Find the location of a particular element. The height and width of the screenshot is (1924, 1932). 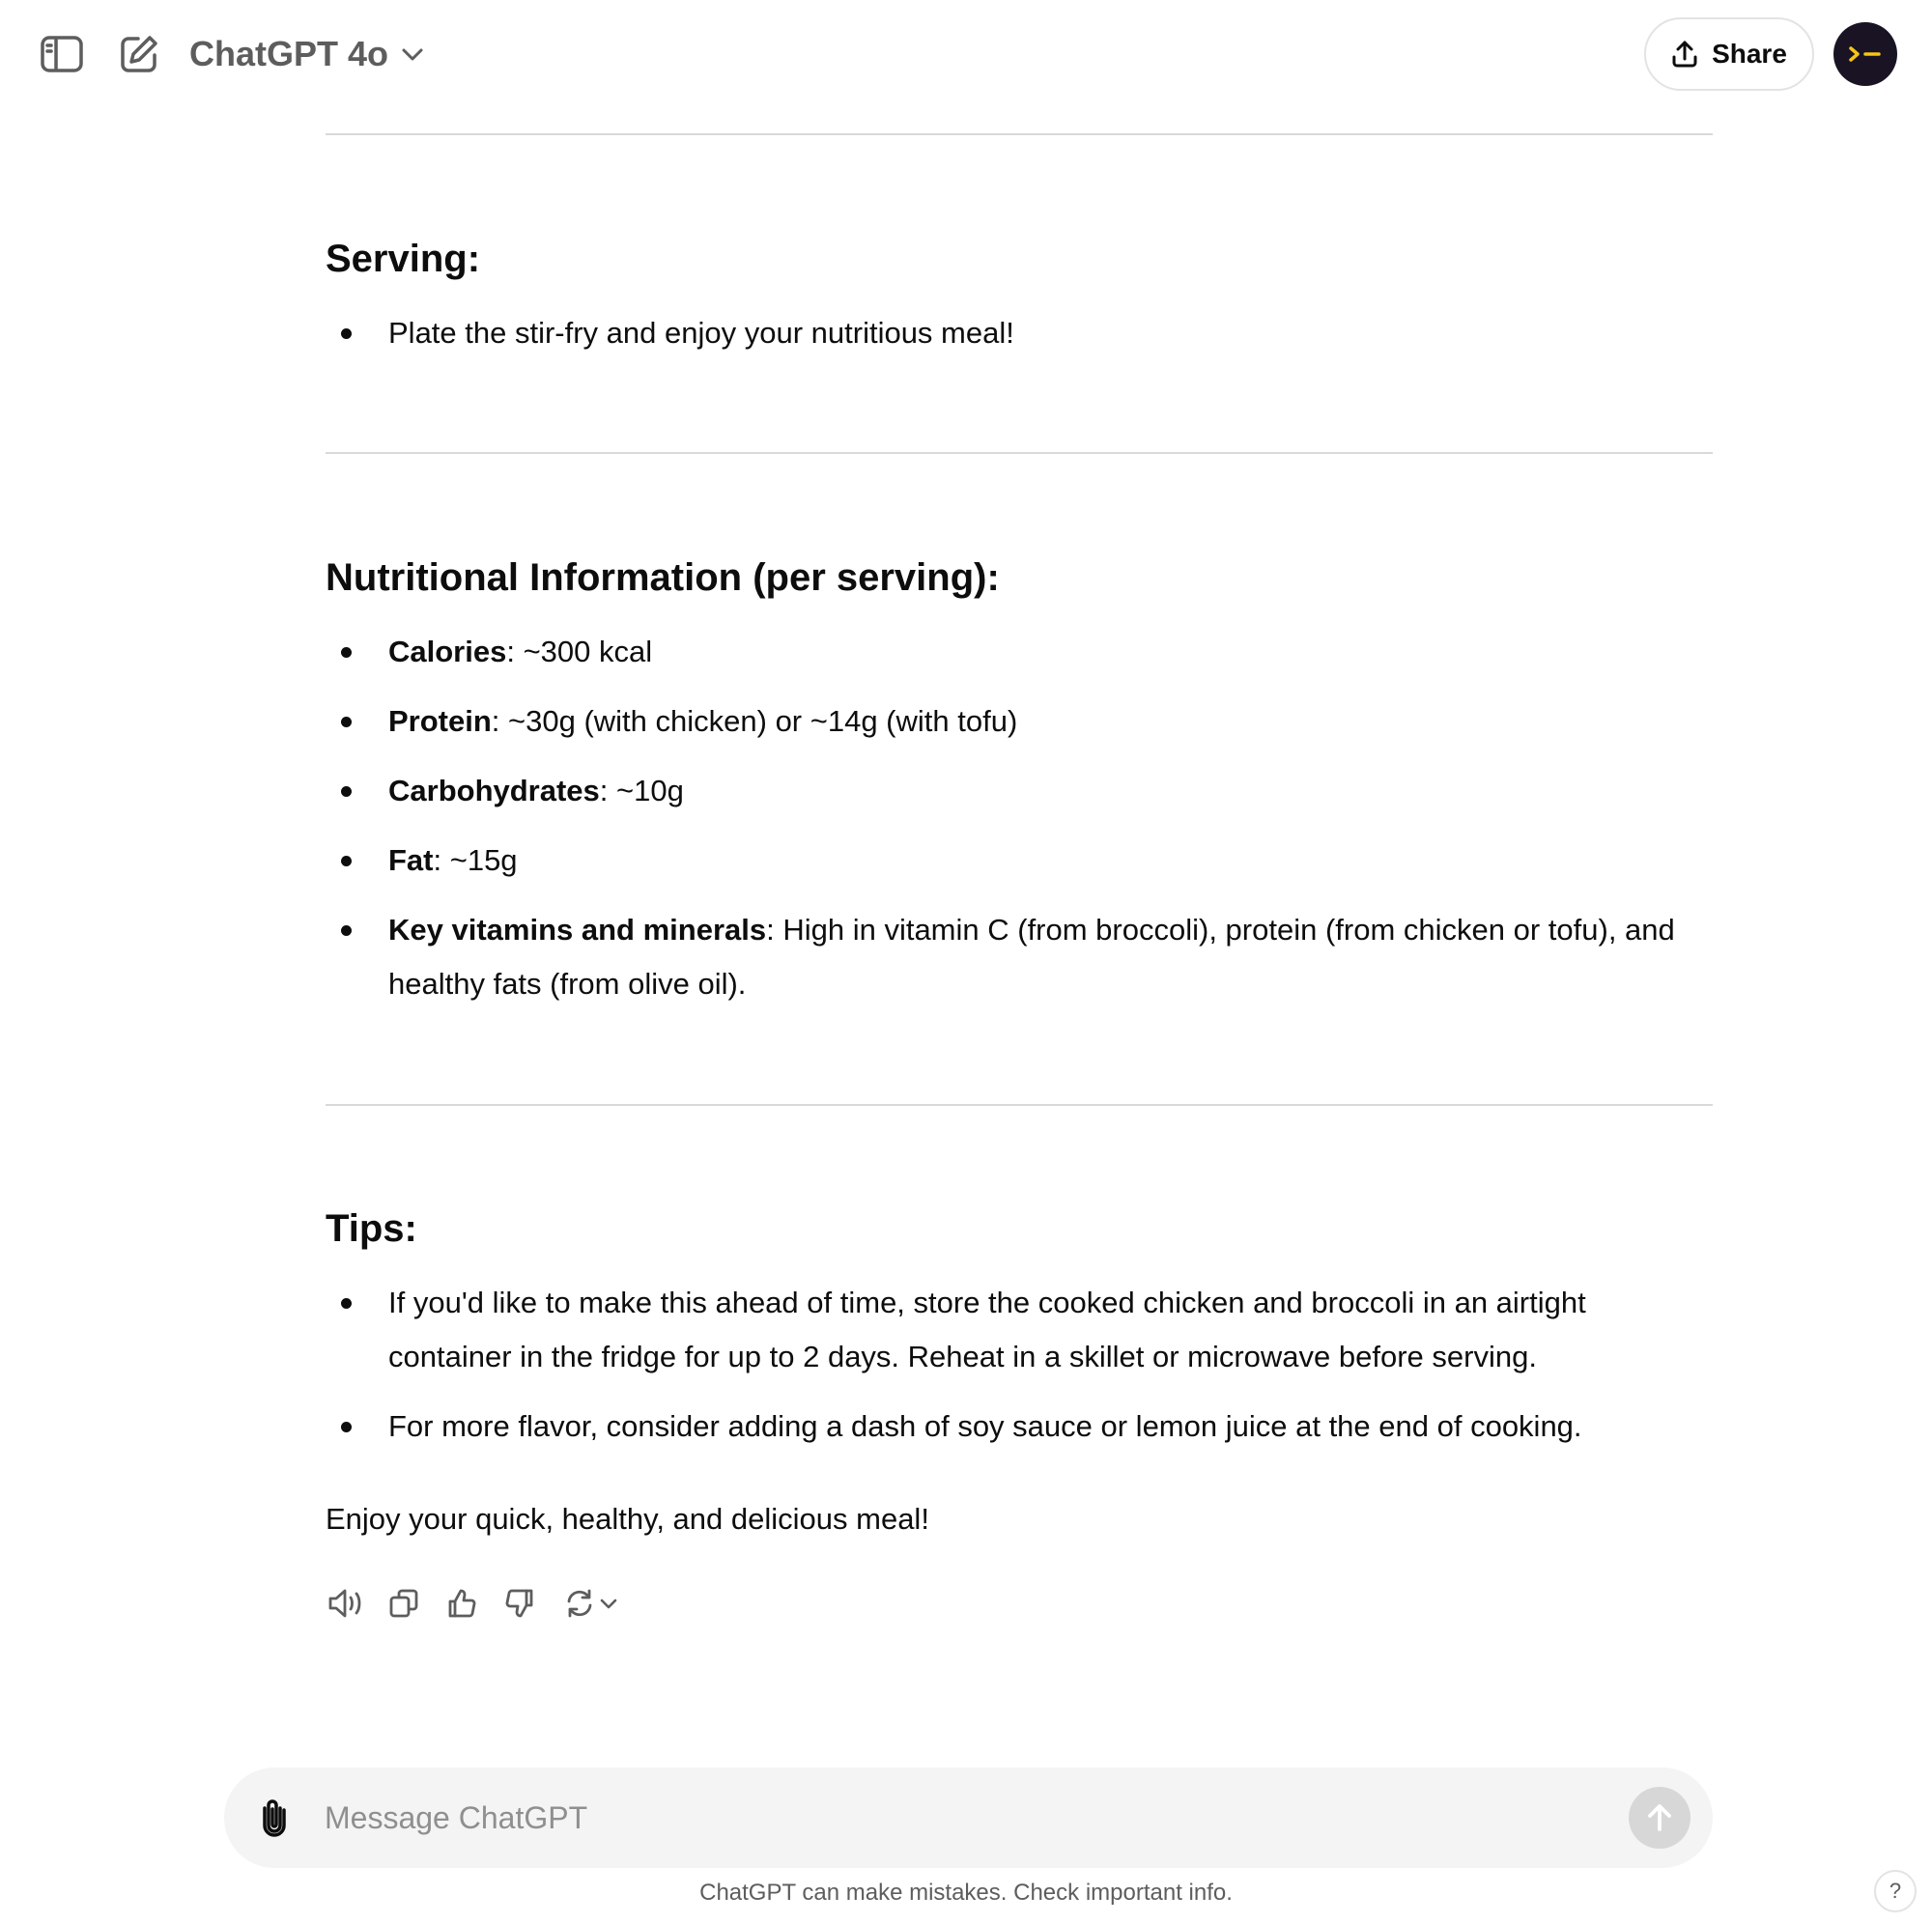

attach-button is located at coordinates (274, 1818).